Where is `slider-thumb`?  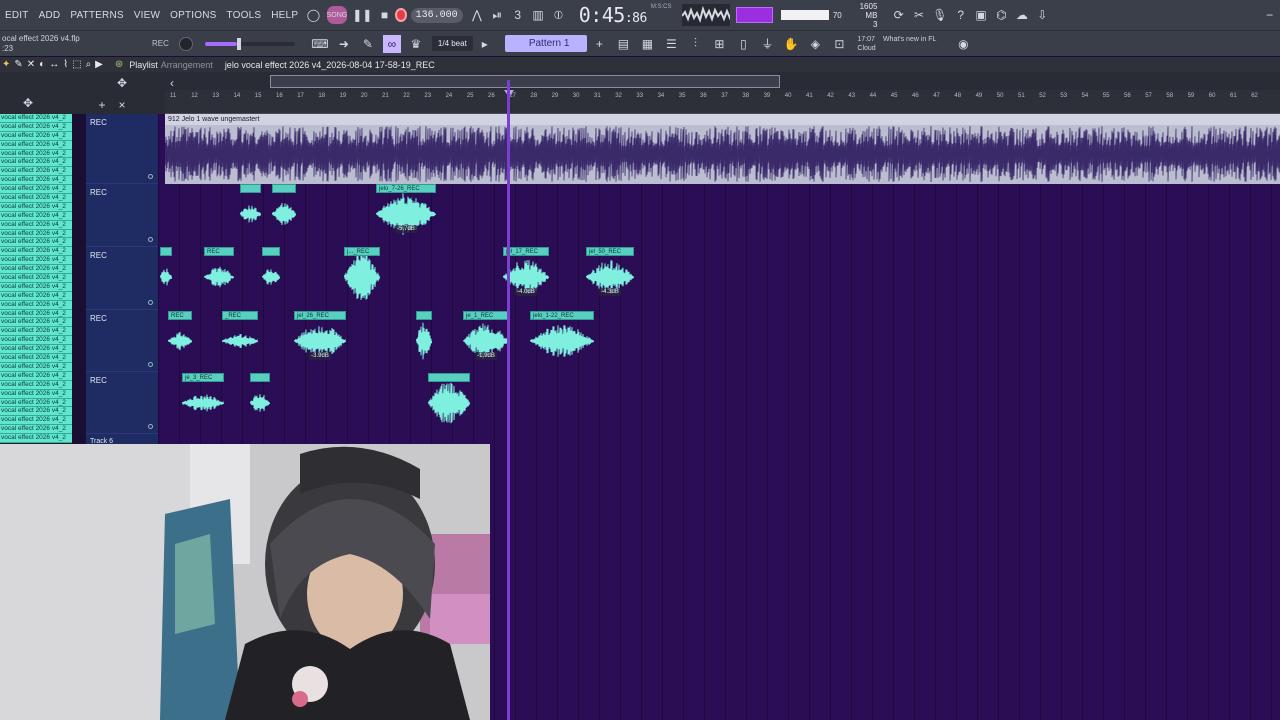 slider-thumb is located at coordinates (238, 43).